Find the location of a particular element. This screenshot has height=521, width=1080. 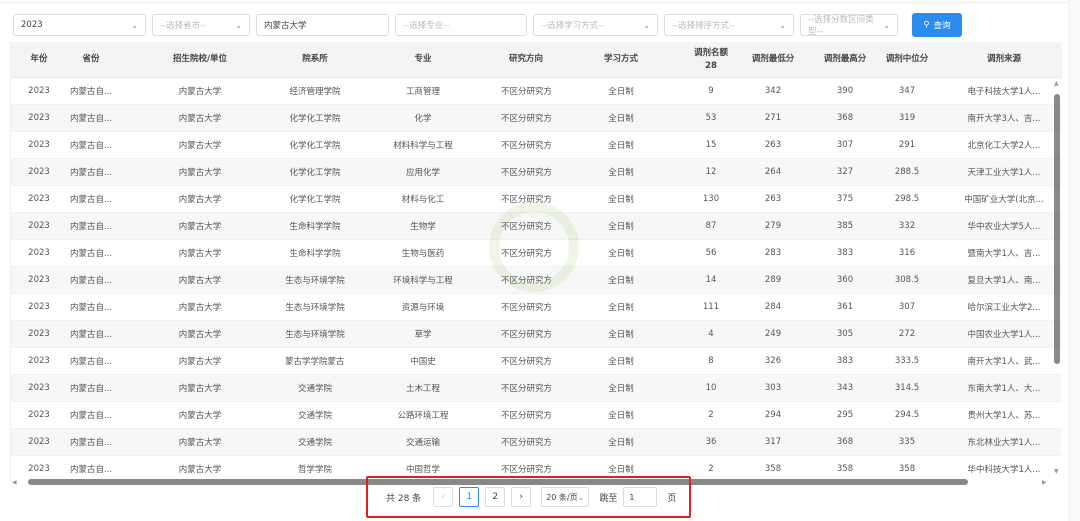

study-mode-select: --选择学习方式-- ⌄ is located at coordinates (595, 25).